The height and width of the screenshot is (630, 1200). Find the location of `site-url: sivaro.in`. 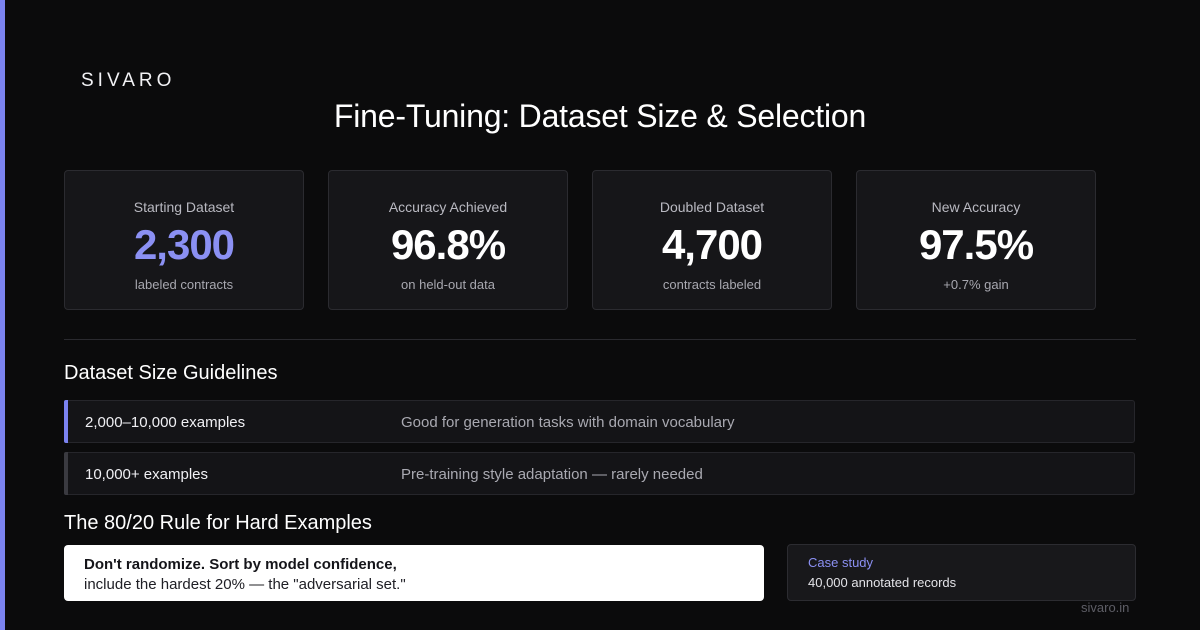

site-url: sivaro.in is located at coordinates (1105, 607).